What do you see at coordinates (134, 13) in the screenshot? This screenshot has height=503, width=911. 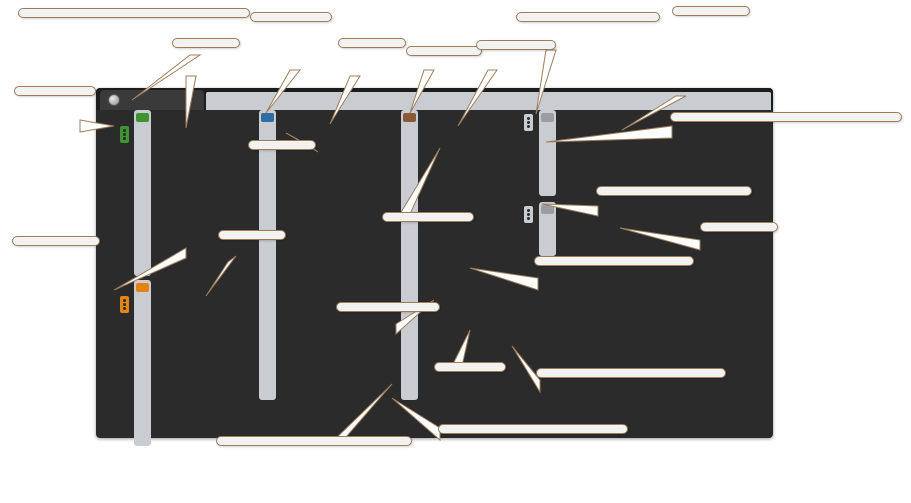 I see `callout-locate-hal` at bounding box center [134, 13].